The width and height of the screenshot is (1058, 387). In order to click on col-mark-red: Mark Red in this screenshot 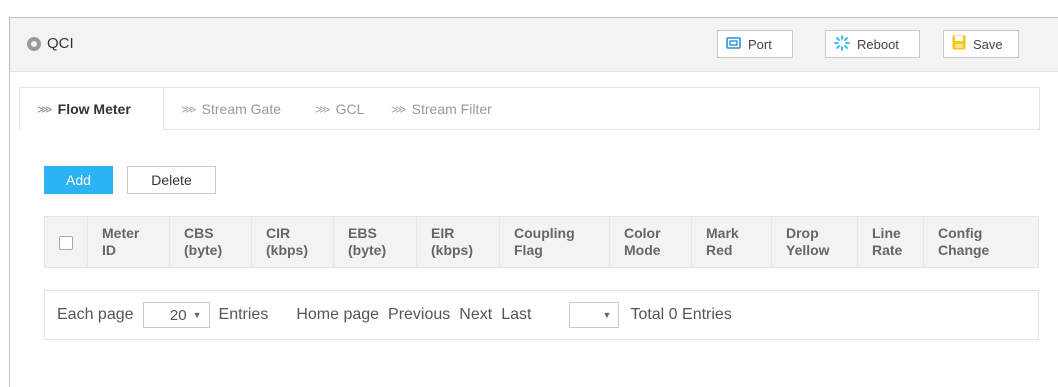, I will do `click(731, 242)`.